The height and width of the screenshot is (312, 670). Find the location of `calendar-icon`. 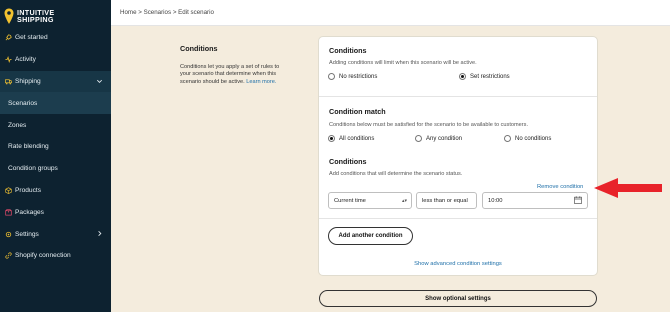

calendar-icon is located at coordinates (578, 200).